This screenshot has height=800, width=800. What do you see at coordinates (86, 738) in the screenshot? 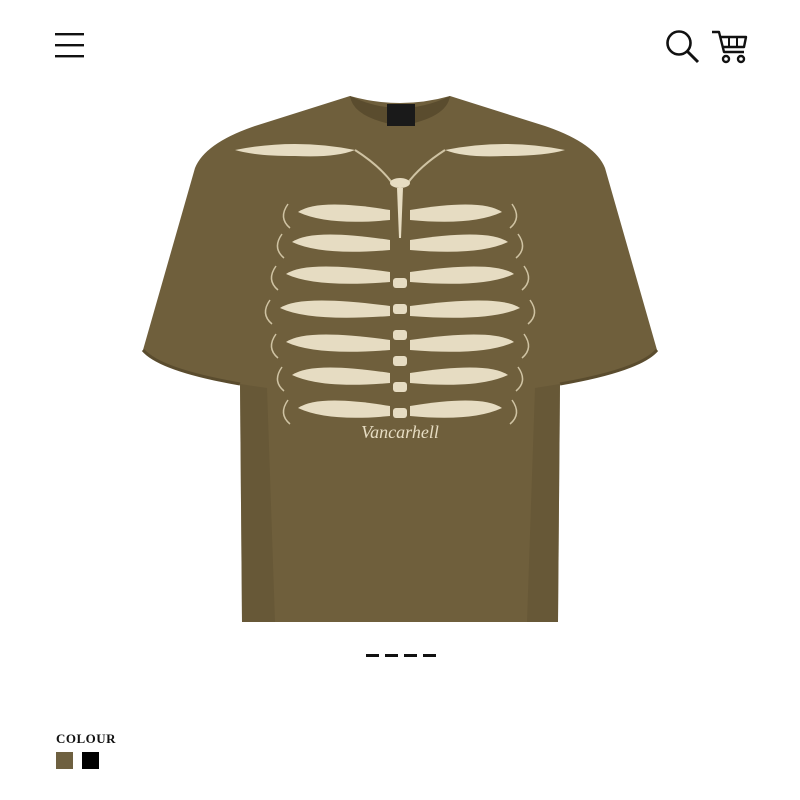
I see `colour-label: COLOUR` at bounding box center [86, 738].